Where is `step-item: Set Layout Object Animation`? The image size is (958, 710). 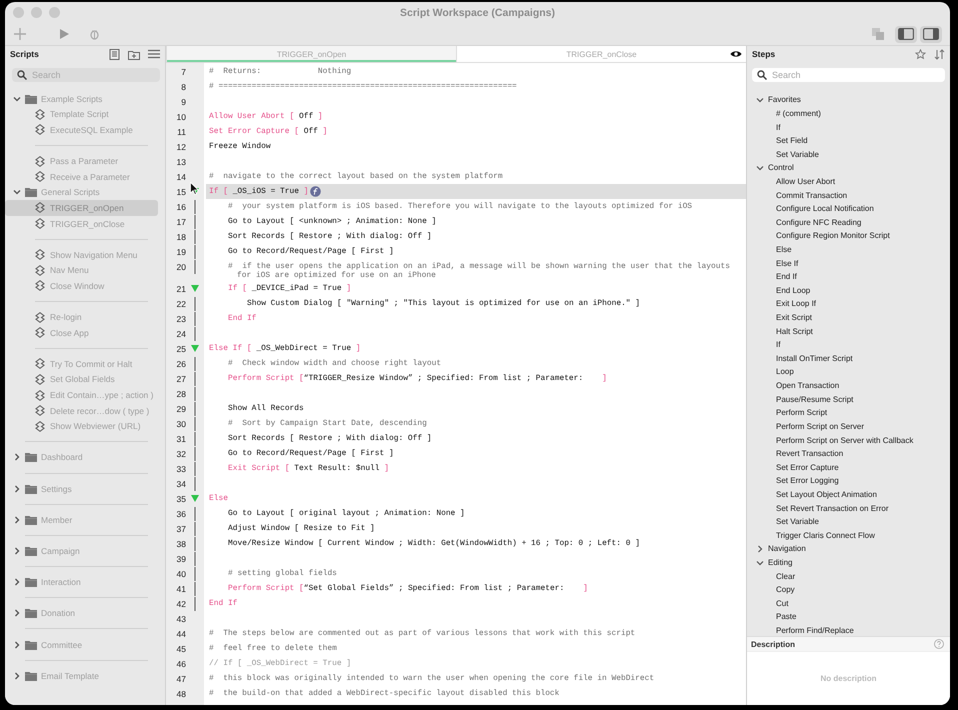 step-item: Set Layout Object Animation is located at coordinates (826, 494).